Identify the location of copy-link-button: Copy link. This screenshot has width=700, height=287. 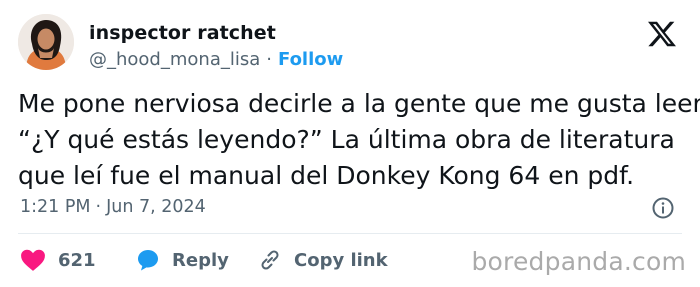
(323, 260).